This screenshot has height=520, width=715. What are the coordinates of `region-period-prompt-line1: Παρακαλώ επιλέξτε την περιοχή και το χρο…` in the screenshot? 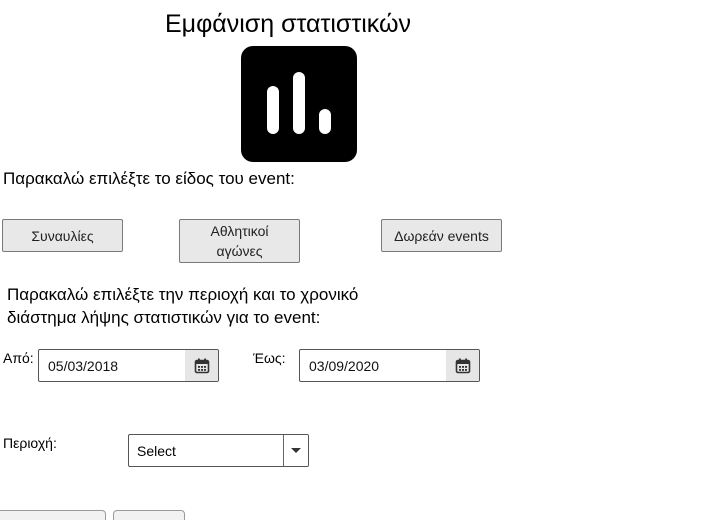 It's located at (183, 294).